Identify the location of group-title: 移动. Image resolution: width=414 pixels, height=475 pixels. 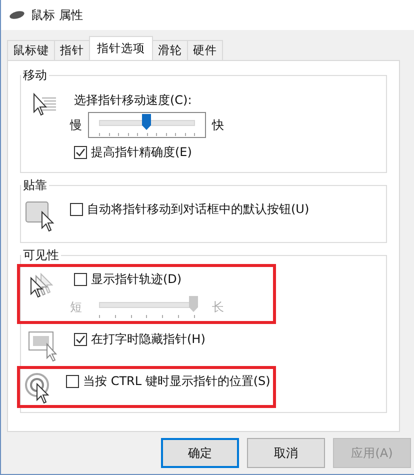
(35, 75).